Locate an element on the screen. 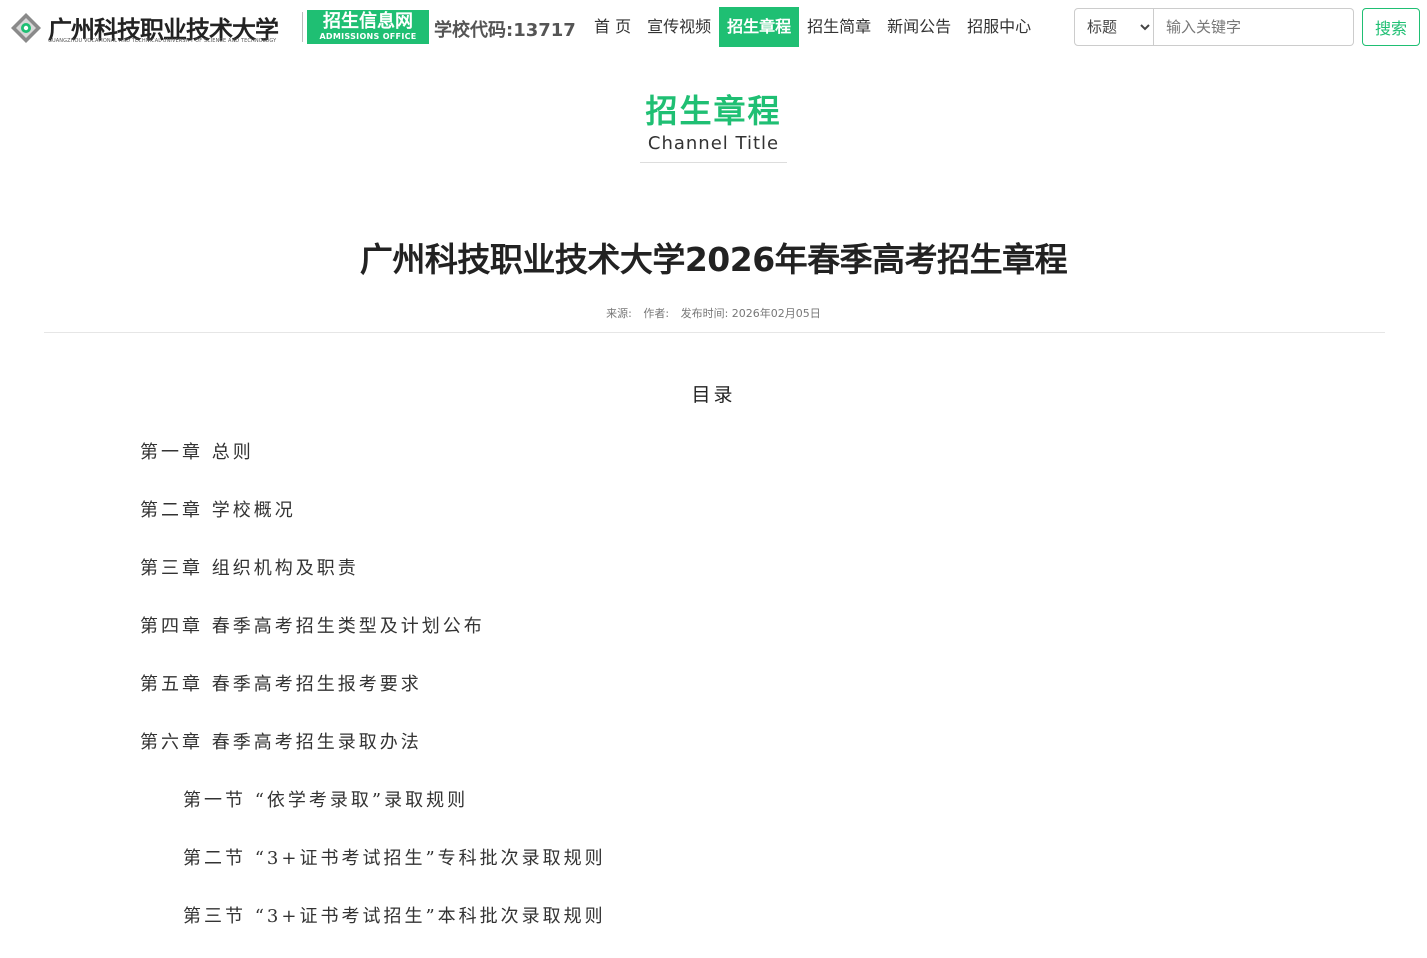 The height and width of the screenshot is (958, 1427). toc-subitem: 第一节 “依学考录取”录取规则 is located at coordinates (326, 800).